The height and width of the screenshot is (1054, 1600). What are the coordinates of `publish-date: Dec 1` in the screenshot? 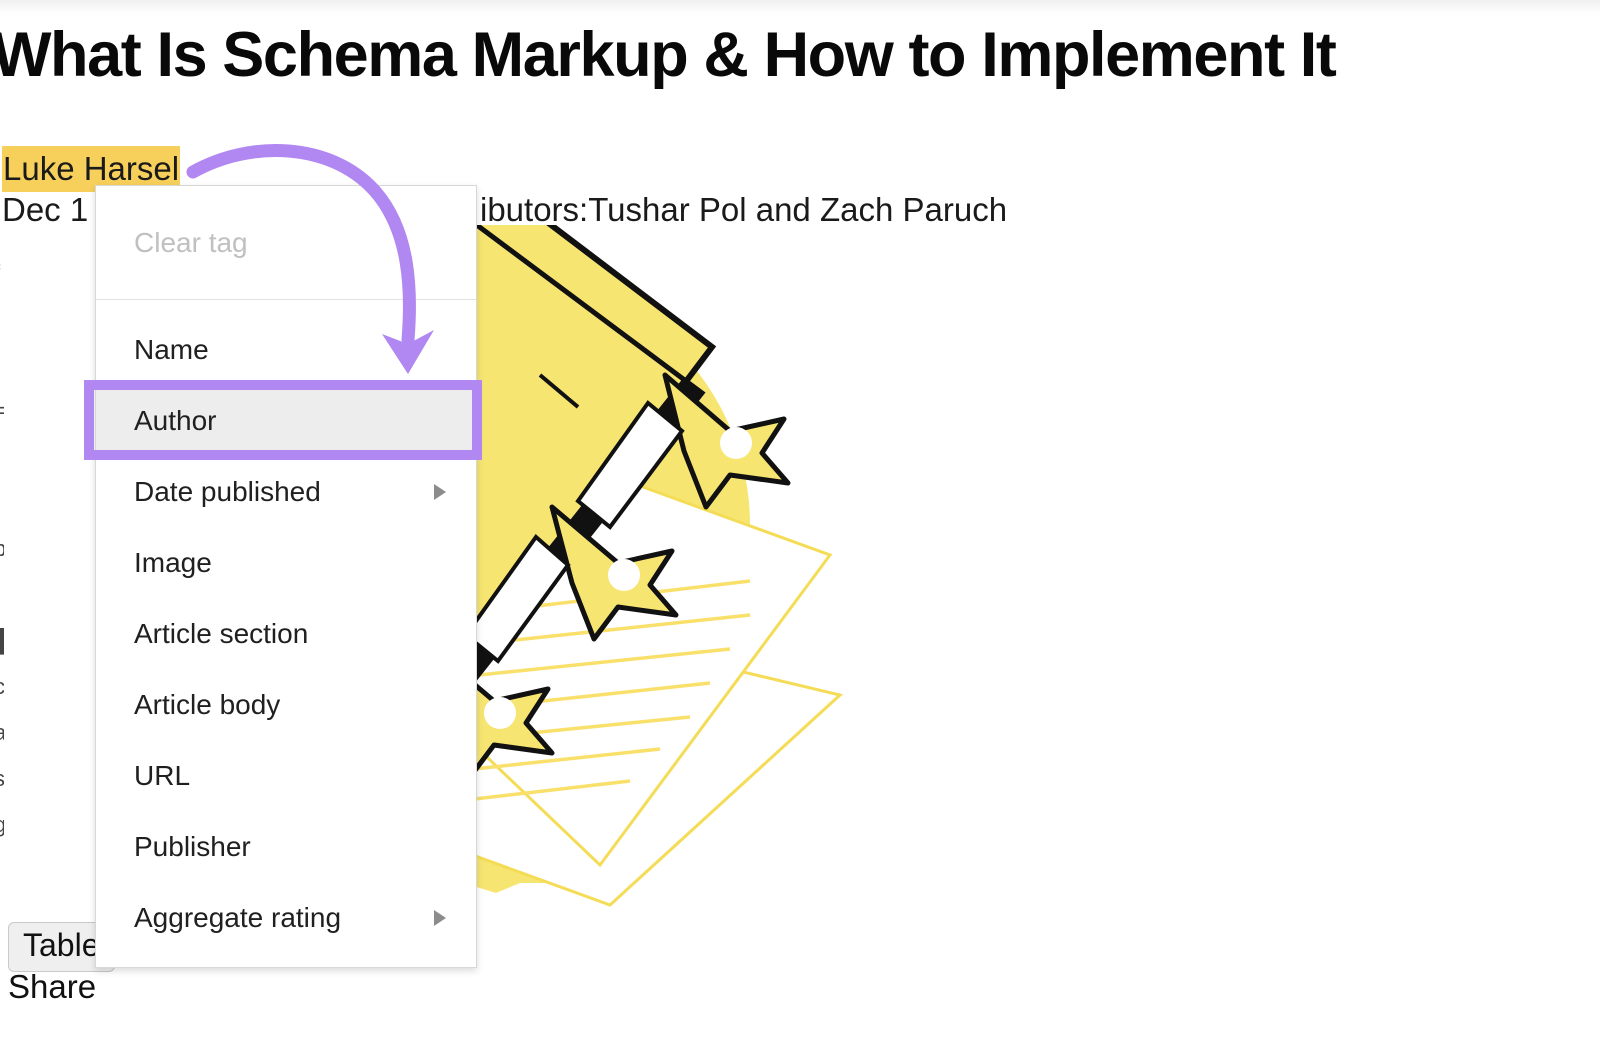 It's located at (45, 209).